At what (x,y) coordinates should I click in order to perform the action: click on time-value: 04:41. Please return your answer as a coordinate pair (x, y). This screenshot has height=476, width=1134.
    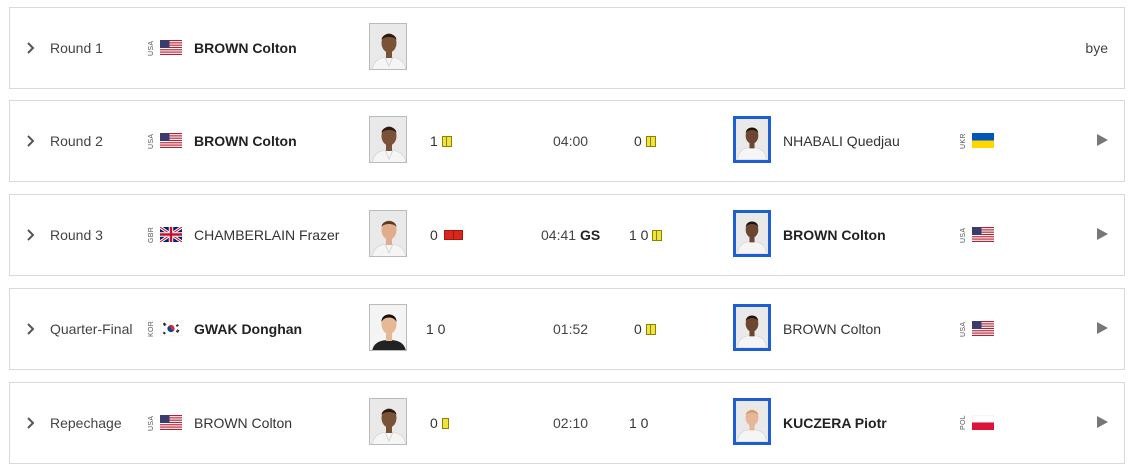
    Looking at the image, I should click on (559, 235).